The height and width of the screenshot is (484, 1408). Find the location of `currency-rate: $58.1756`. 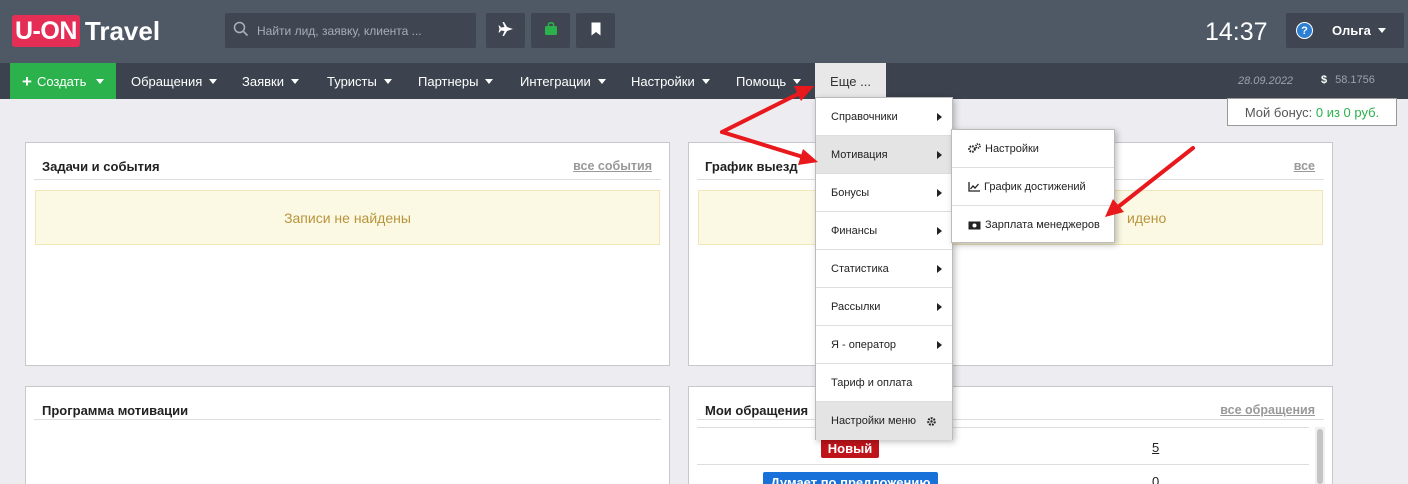

currency-rate: $58.1756 is located at coordinates (1348, 80).